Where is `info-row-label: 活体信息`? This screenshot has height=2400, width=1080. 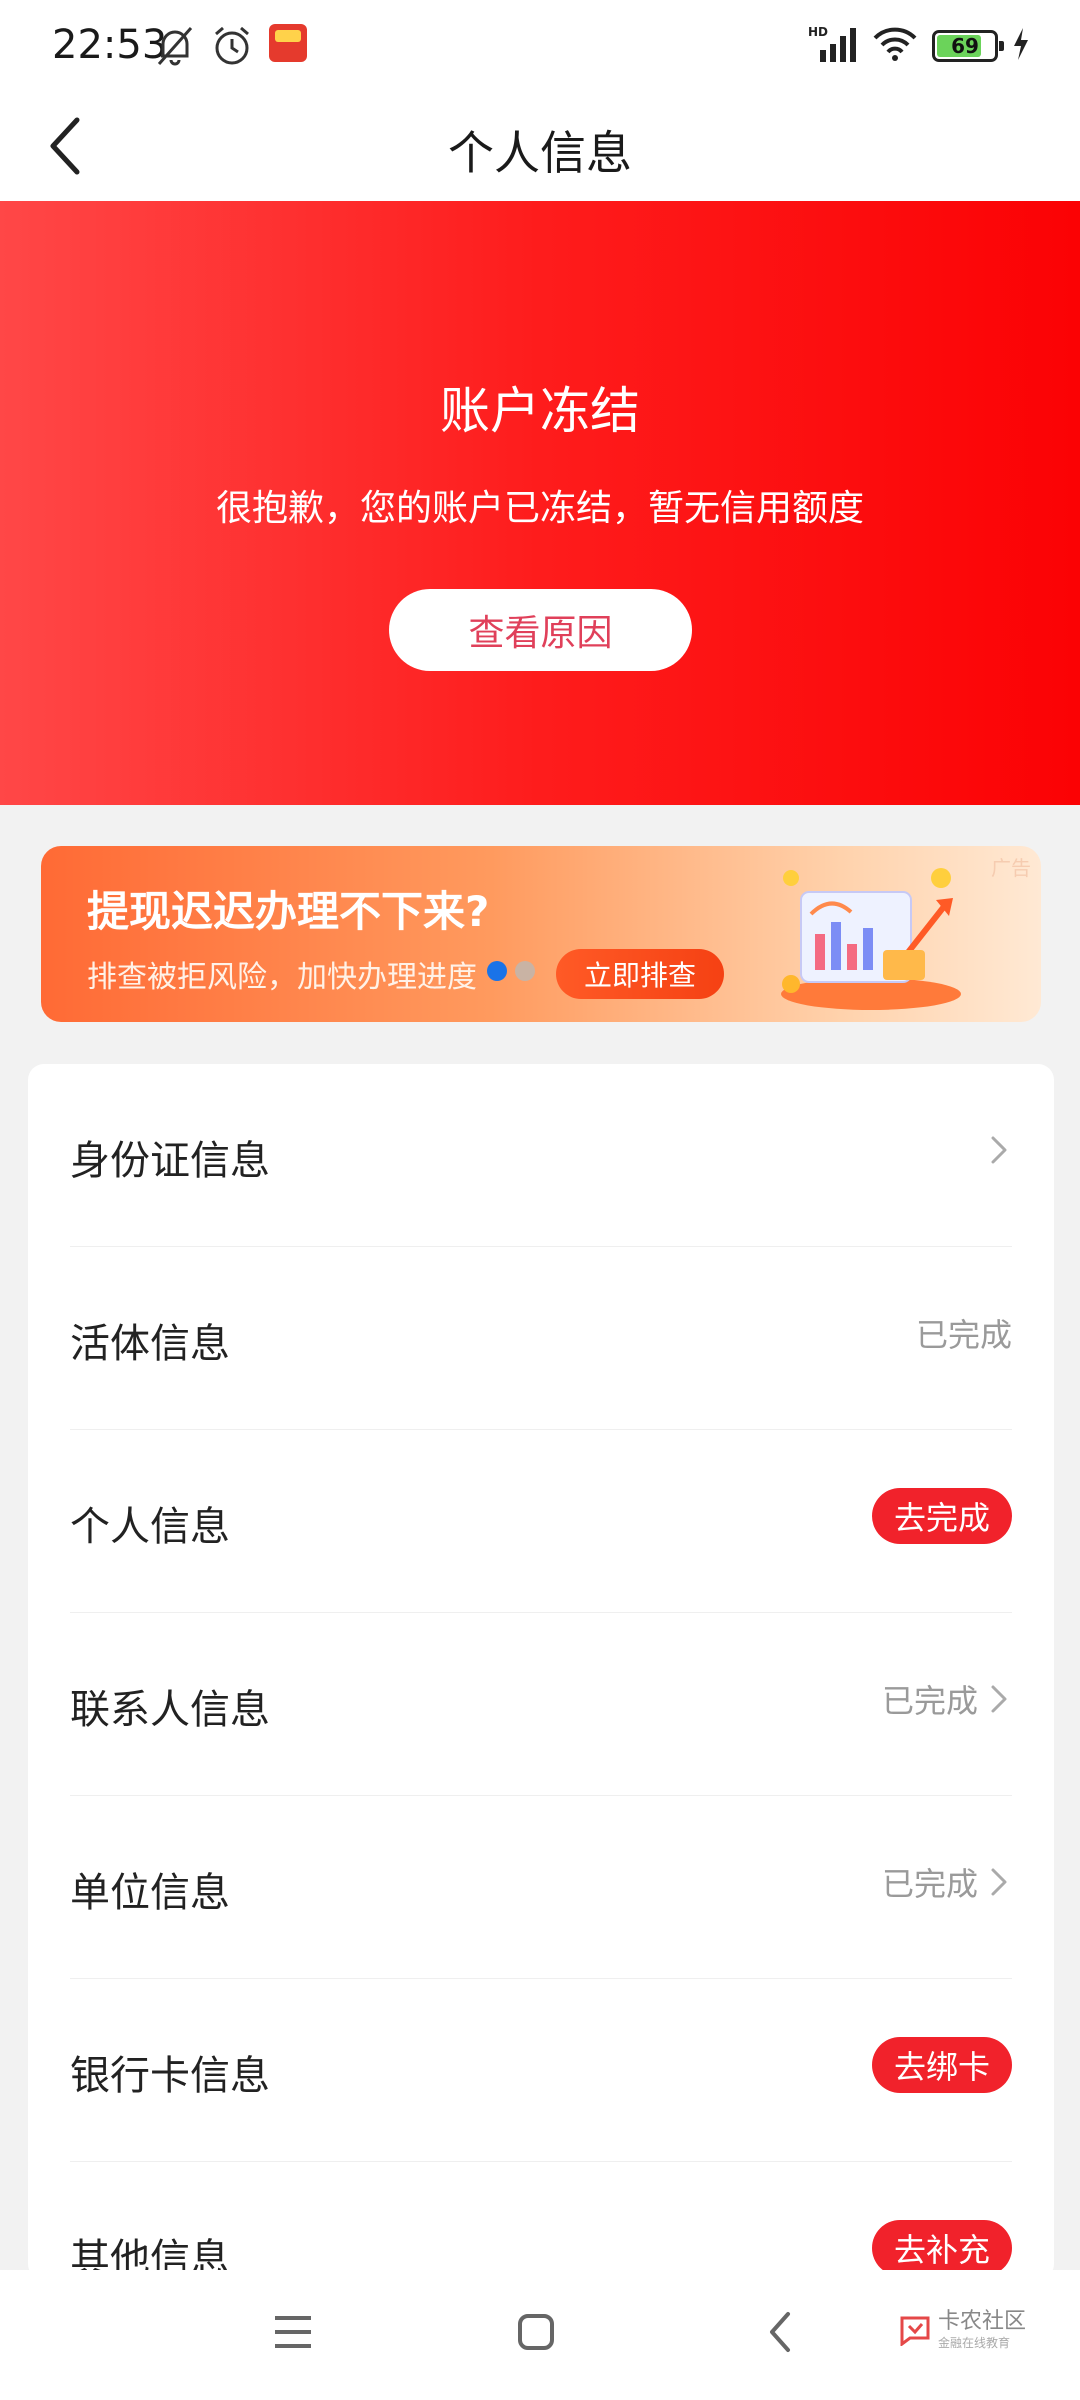
info-row-label: 活体信息 is located at coordinates (150, 1344).